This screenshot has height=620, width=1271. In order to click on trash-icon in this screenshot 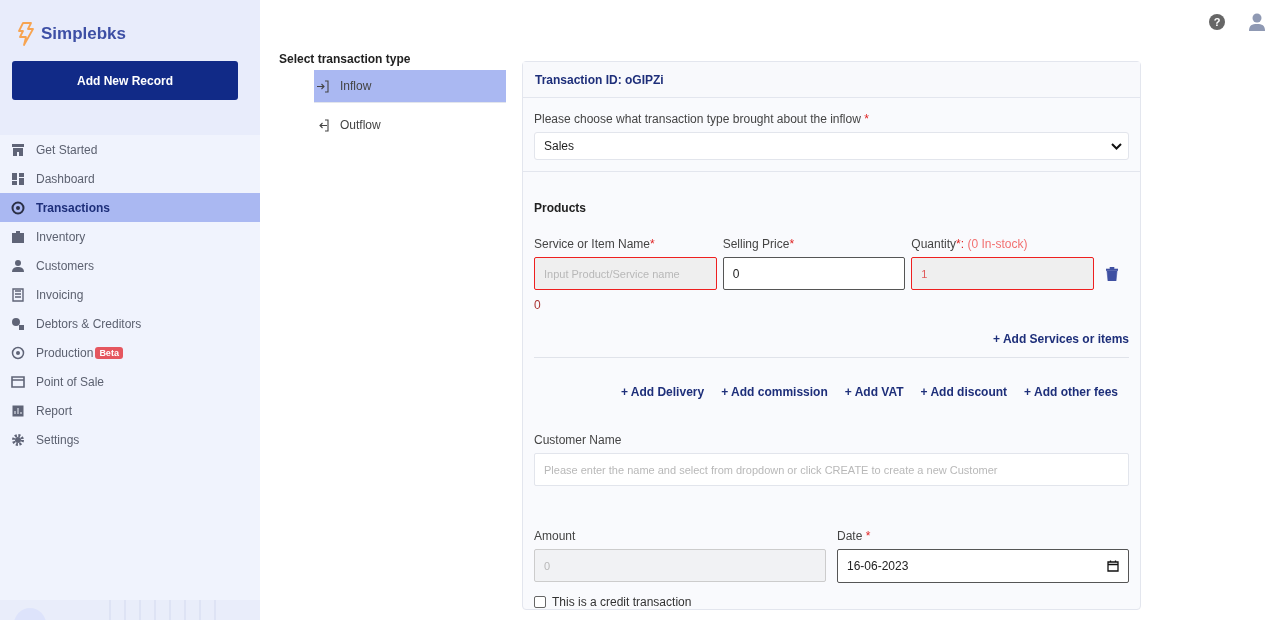, I will do `click(1112, 274)`.